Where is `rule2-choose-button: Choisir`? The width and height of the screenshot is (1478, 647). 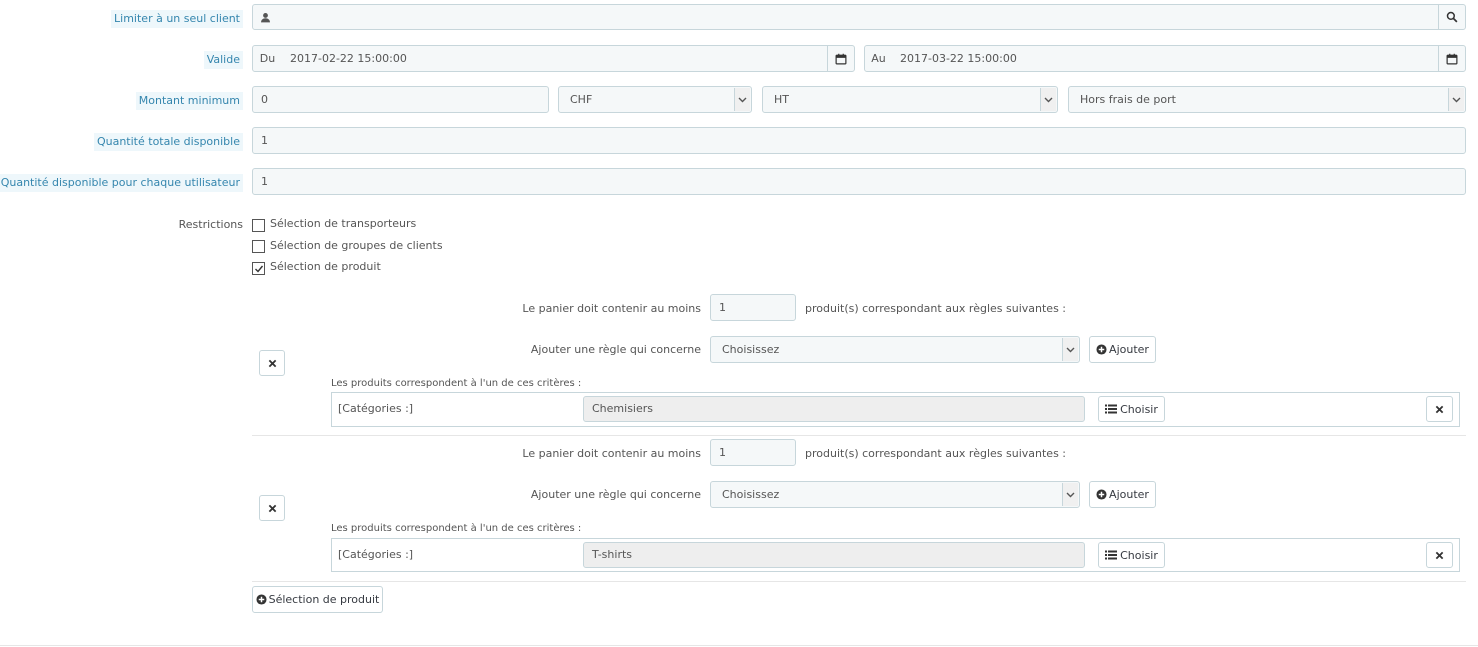 rule2-choose-button: Choisir is located at coordinates (1131, 555).